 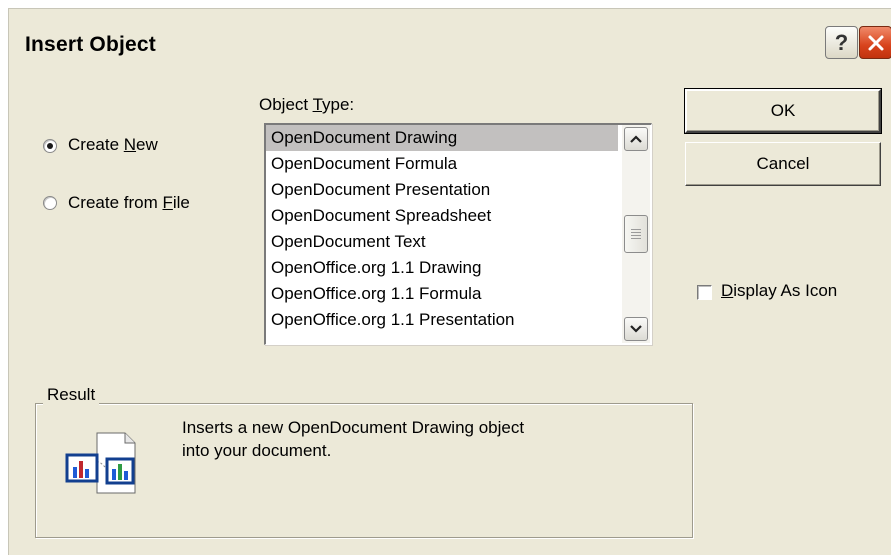 I want to click on result-line-2: into your document., so click(x=257, y=450).